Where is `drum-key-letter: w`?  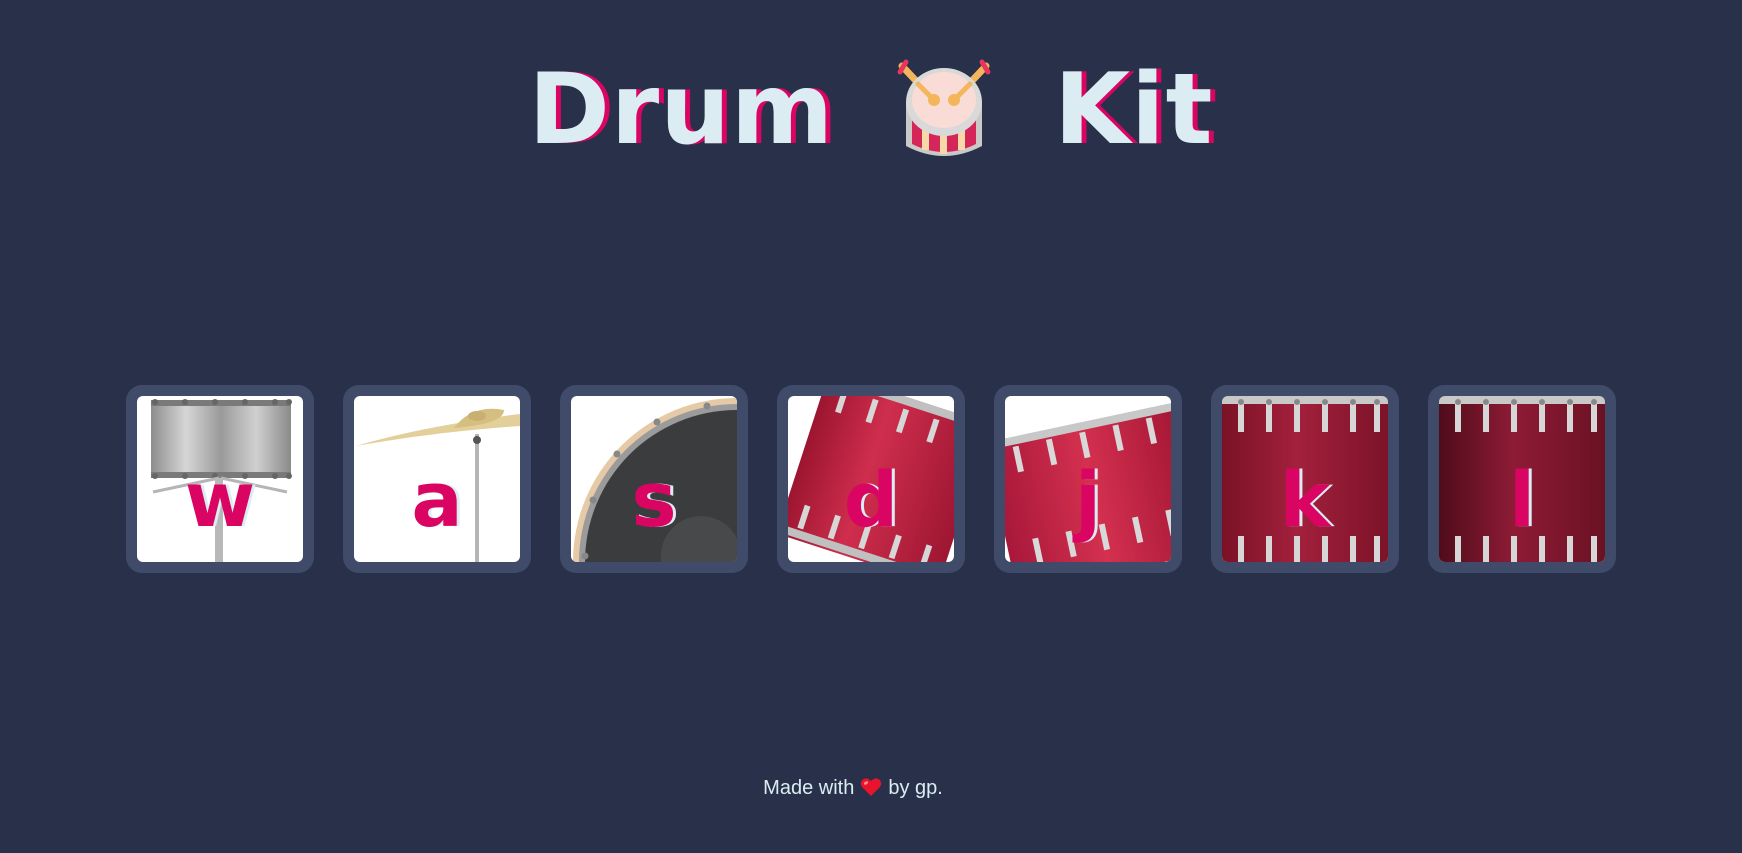
drum-key-letter: w is located at coordinates (220, 499).